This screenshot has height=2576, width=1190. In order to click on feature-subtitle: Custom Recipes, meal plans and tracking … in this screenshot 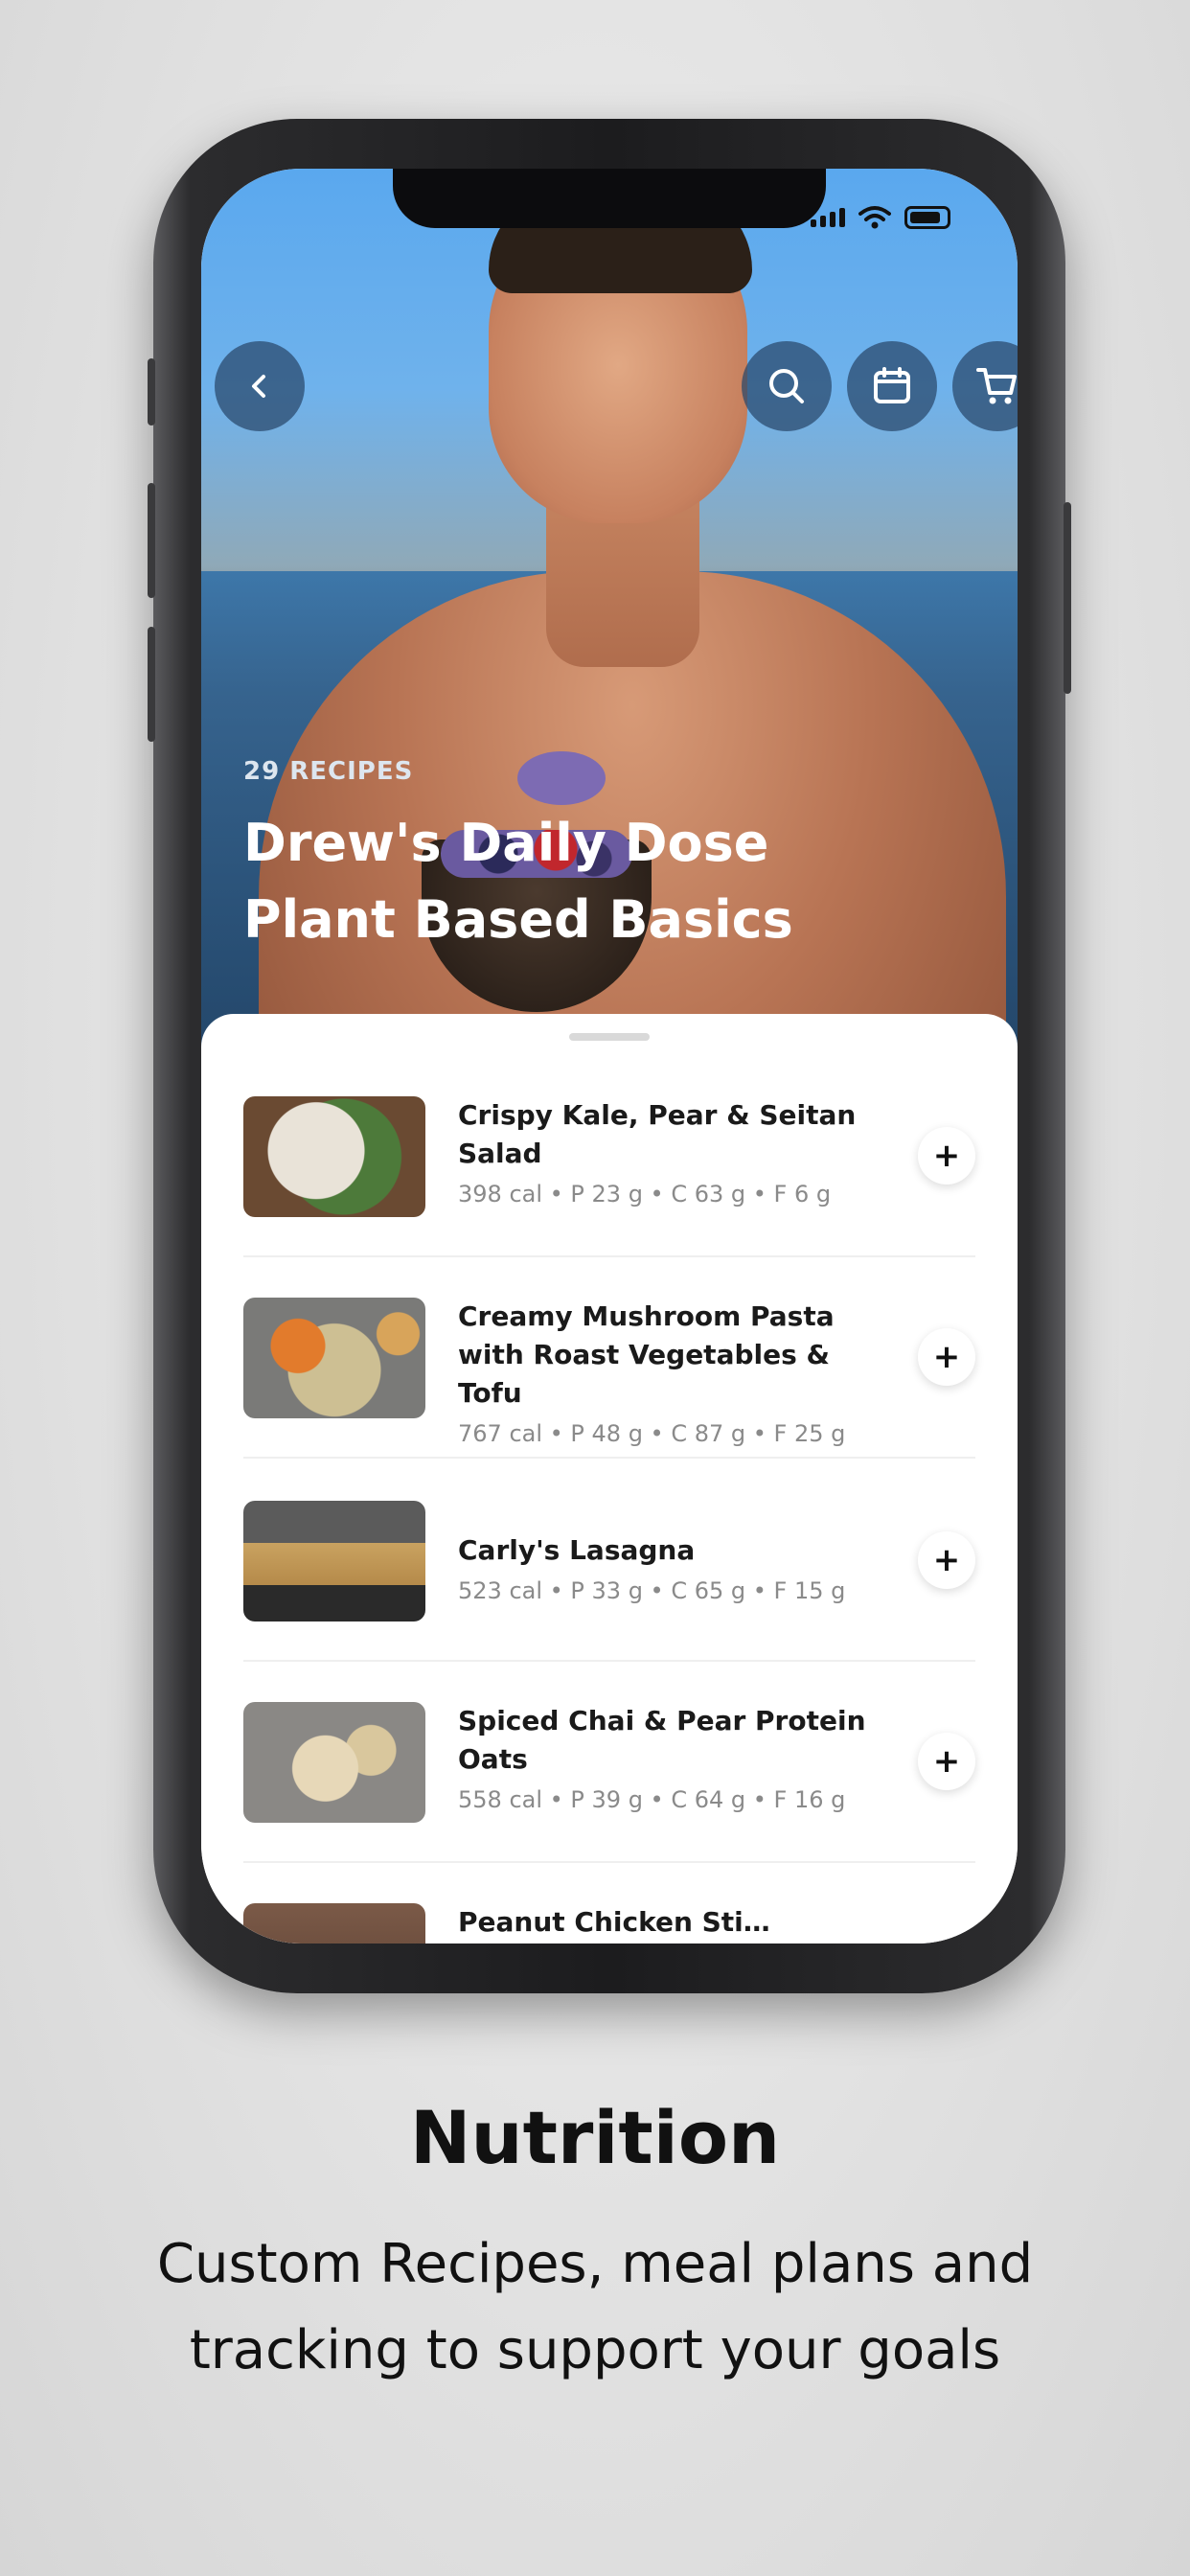, I will do `click(595, 2307)`.